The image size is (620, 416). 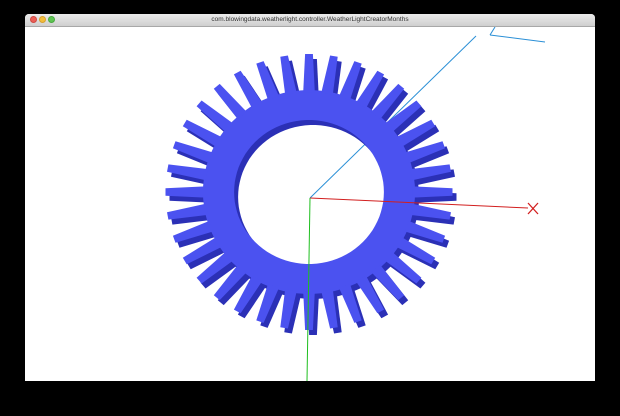 What do you see at coordinates (533, 208) in the screenshot?
I see `x-axis-marker` at bounding box center [533, 208].